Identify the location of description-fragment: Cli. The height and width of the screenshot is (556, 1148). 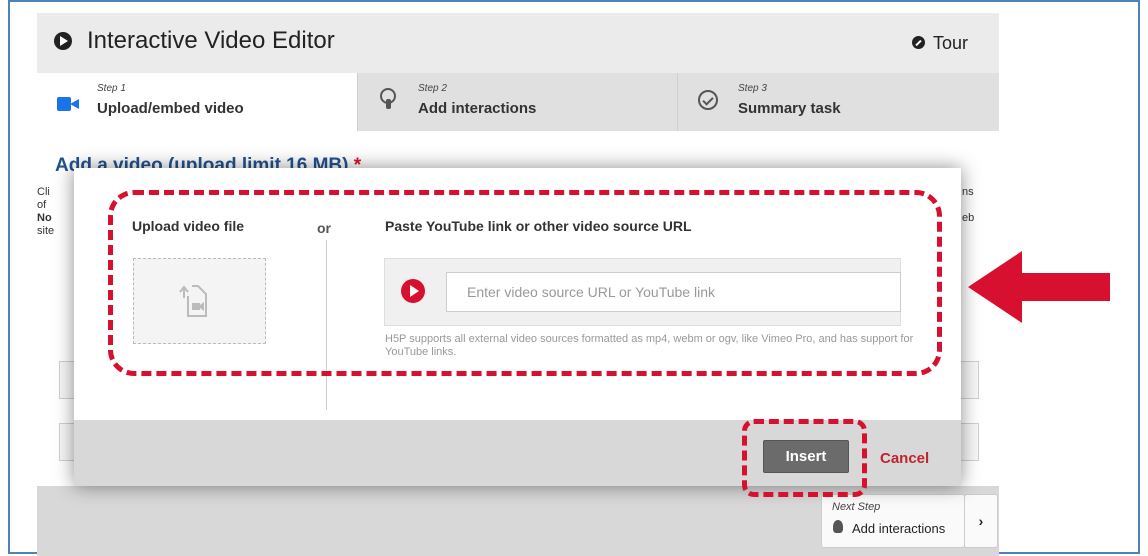
(43, 192).